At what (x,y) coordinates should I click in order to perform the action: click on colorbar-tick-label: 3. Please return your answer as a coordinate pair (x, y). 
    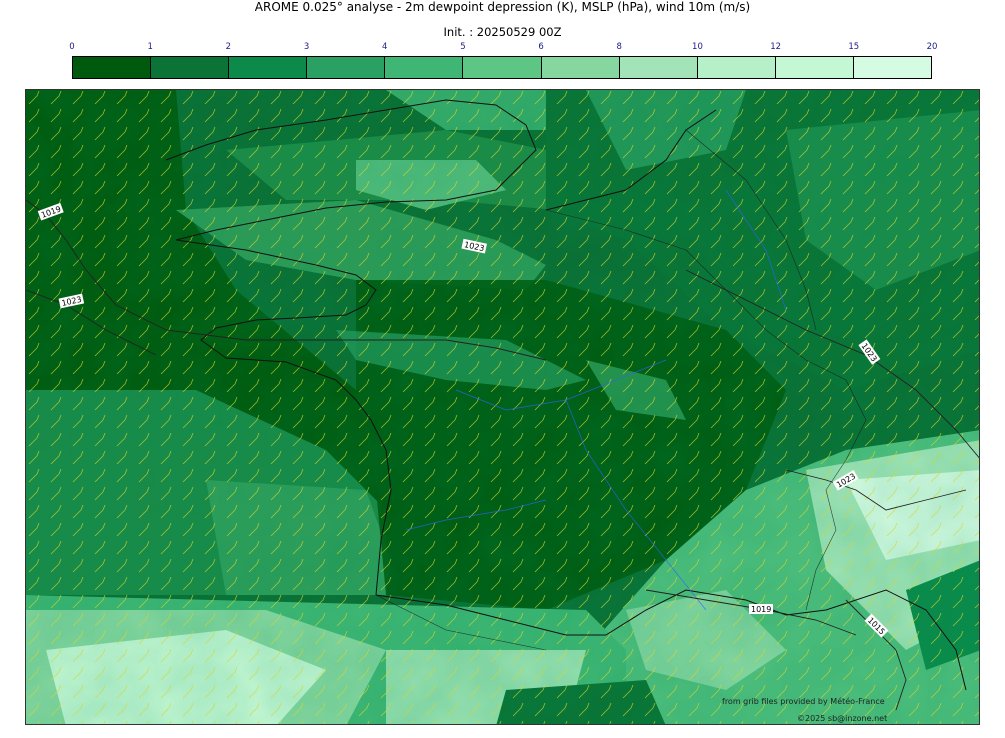
    Looking at the image, I should click on (306, 47).